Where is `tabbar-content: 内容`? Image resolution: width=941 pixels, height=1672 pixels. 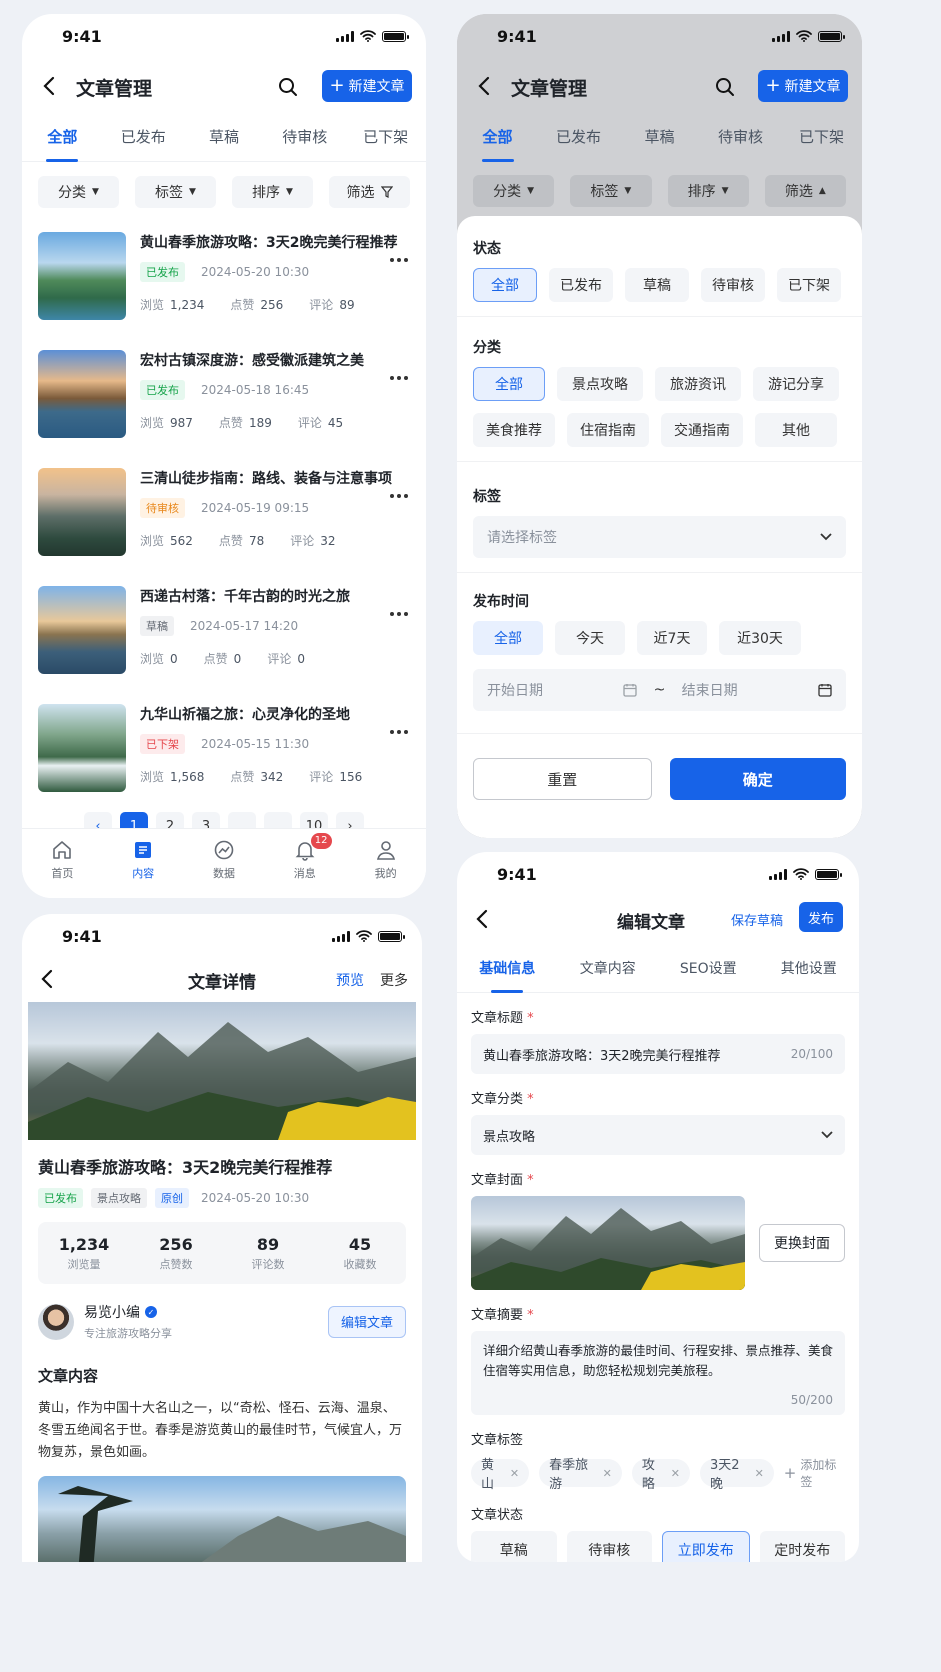
tabbar-content: 内容 is located at coordinates (143, 863).